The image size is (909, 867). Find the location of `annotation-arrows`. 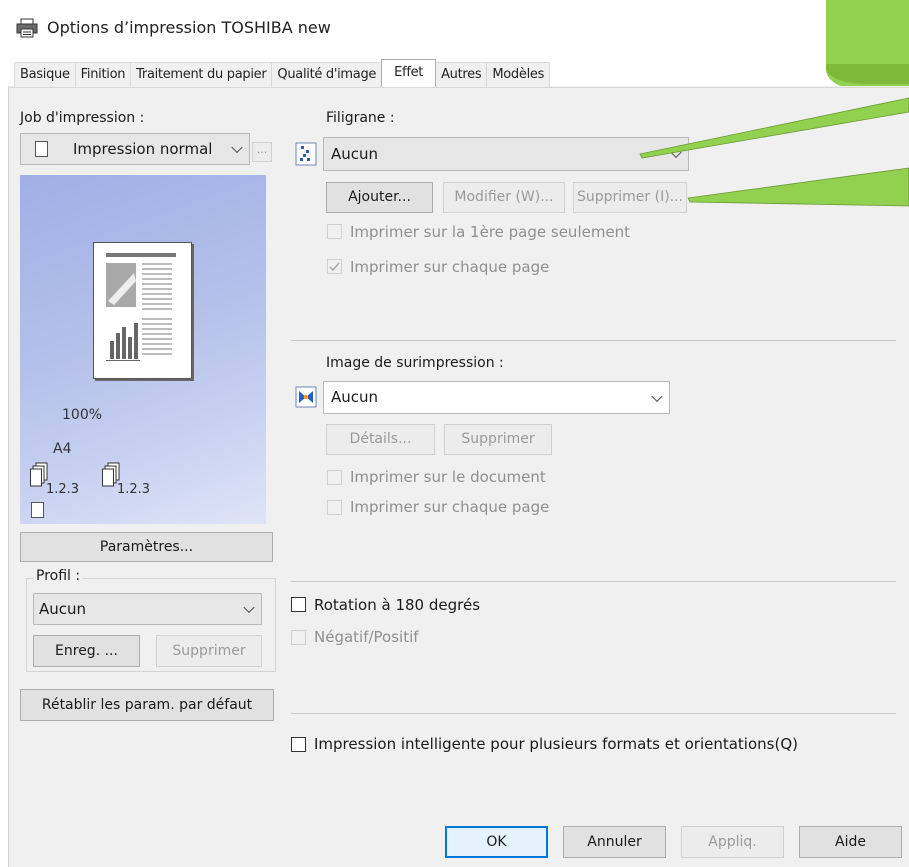

annotation-arrows is located at coordinates (774, 152).